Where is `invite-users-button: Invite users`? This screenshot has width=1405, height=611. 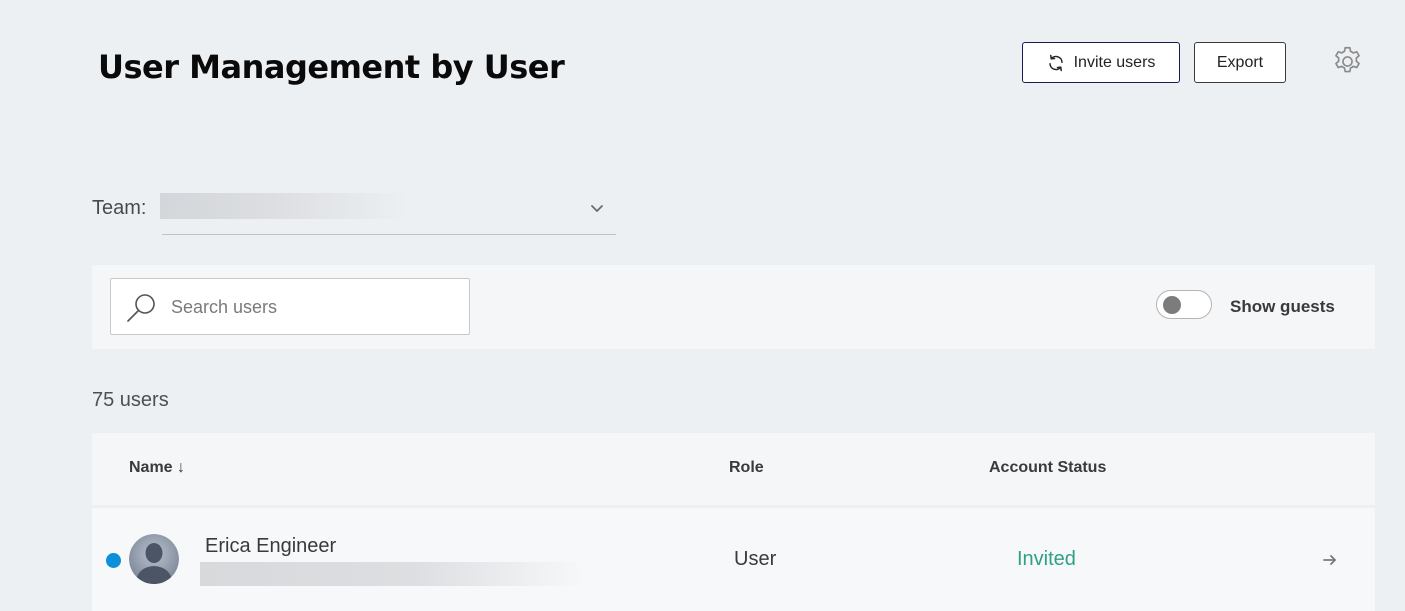 invite-users-button: Invite users is located at coordinates (1101, 62).